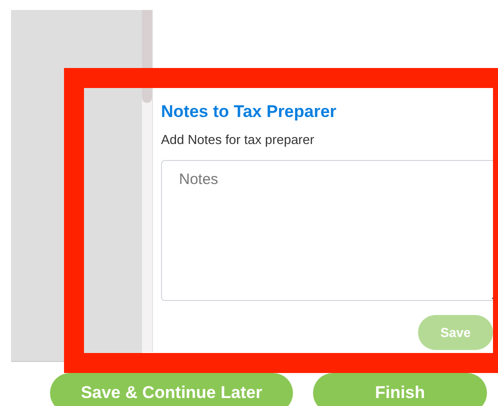  I want to click on finish-button: Finish, so click(400, 389).